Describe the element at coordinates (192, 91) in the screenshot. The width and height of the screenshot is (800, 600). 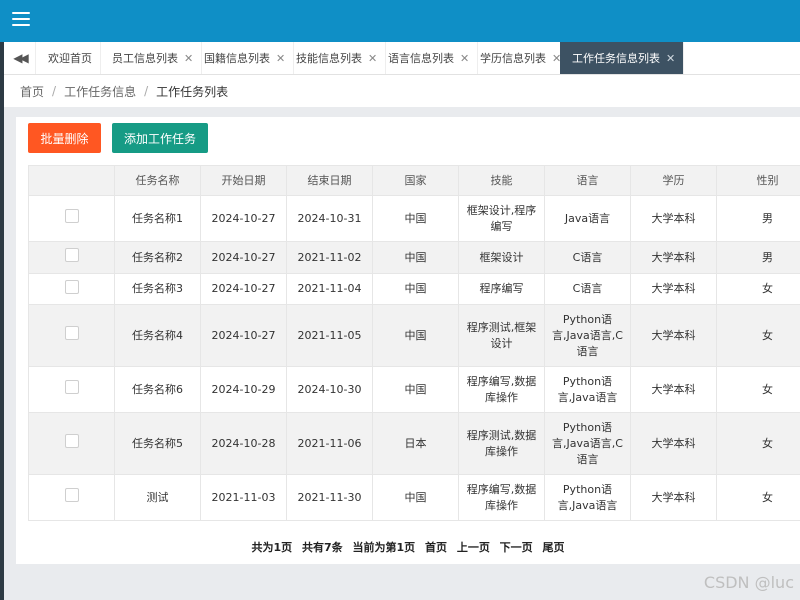
I see `breadcrumb-current: 工作任务列表` at that location.